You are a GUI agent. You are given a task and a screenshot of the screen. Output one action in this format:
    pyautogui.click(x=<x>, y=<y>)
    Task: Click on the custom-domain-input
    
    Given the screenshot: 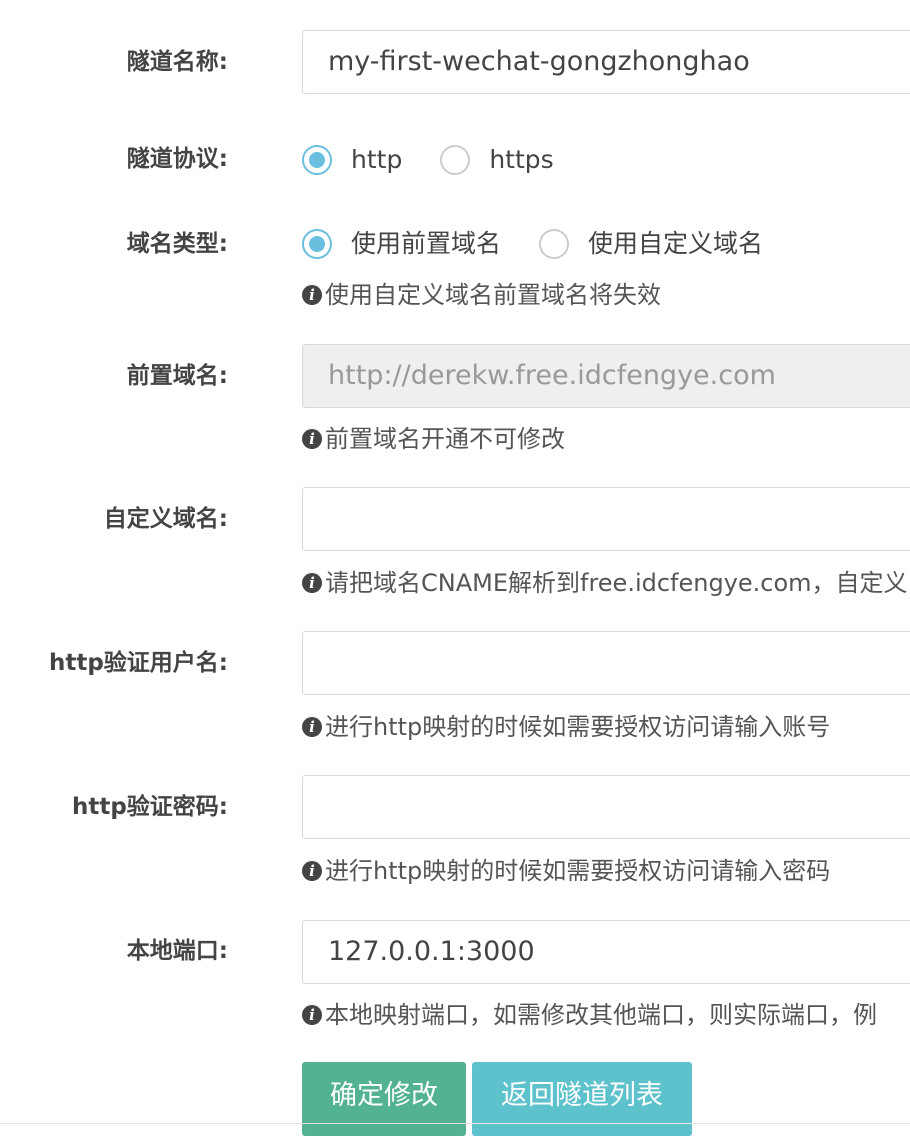 What is the action you would take?
    pyautogui.click(x=606, y=519)
    